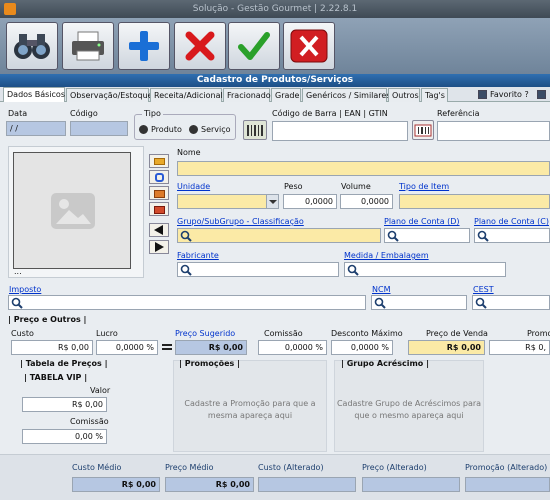  I want to click on add-button, so click(144, 46).